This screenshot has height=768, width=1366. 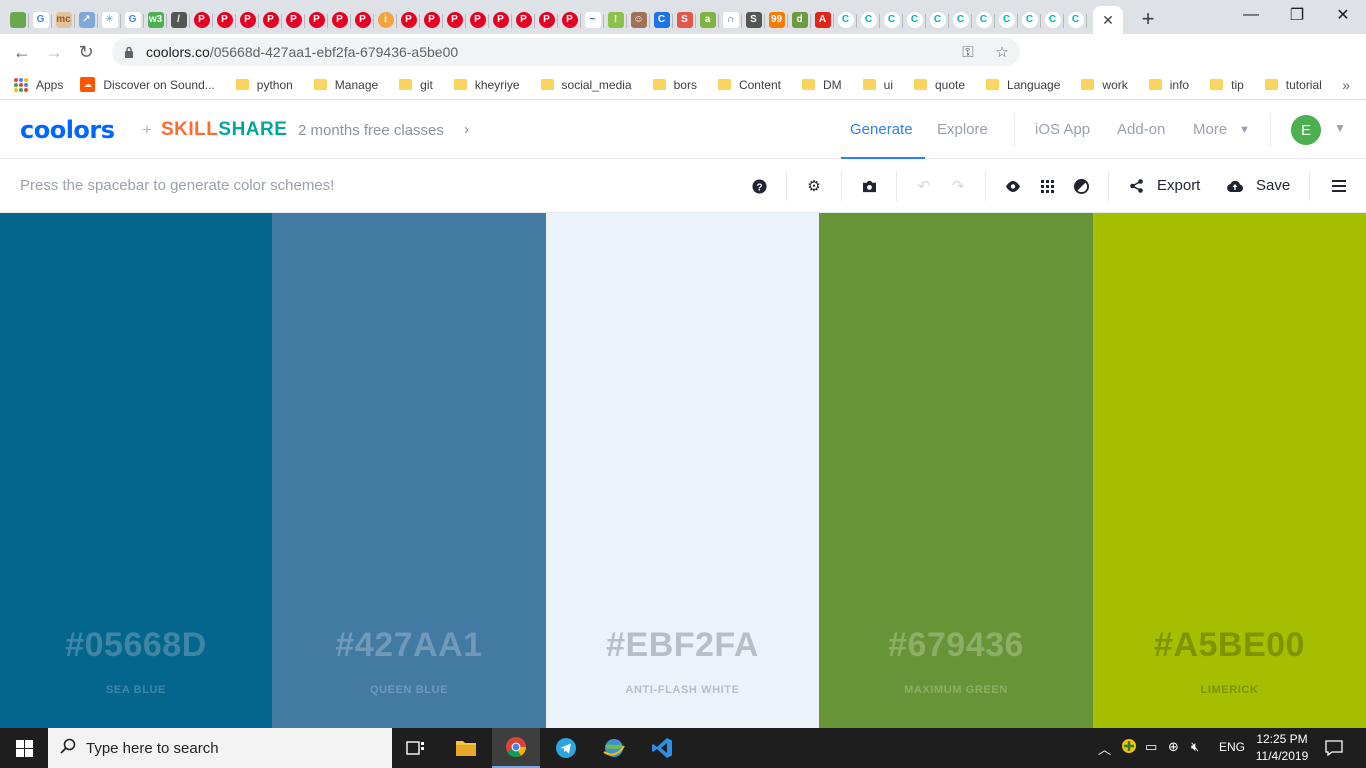 I want to click on eye-icon, so click(x=1013, y=186).